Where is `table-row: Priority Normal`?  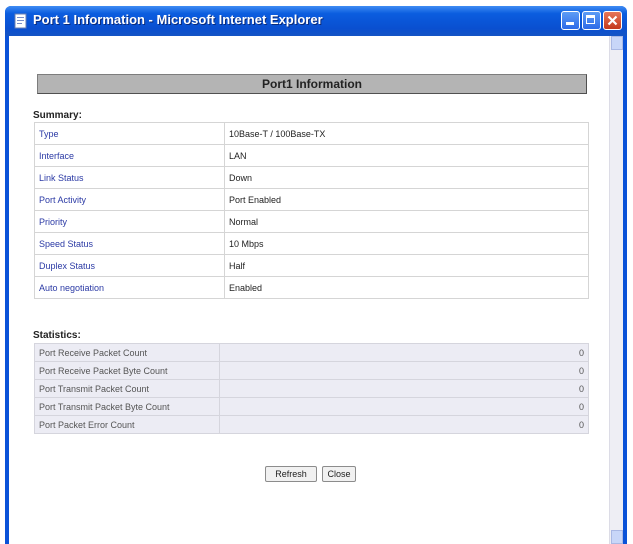
table-row: Priority Normal is located at coordinates (311, 221).